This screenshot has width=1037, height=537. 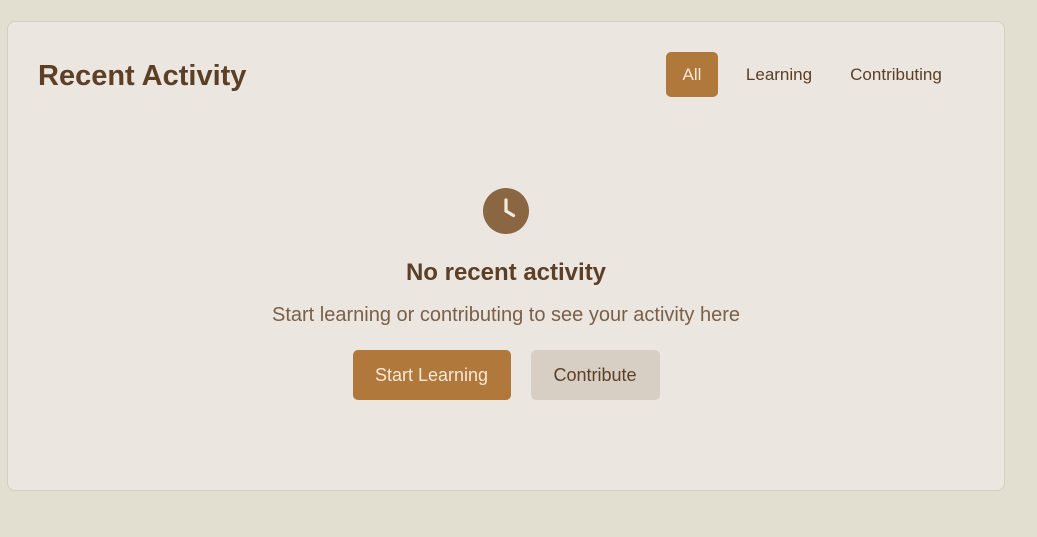 What do you see at coordinates (142, 76) in the screenshot?
I see `page-title: Recent Activity` at bounding box center [142, 76].